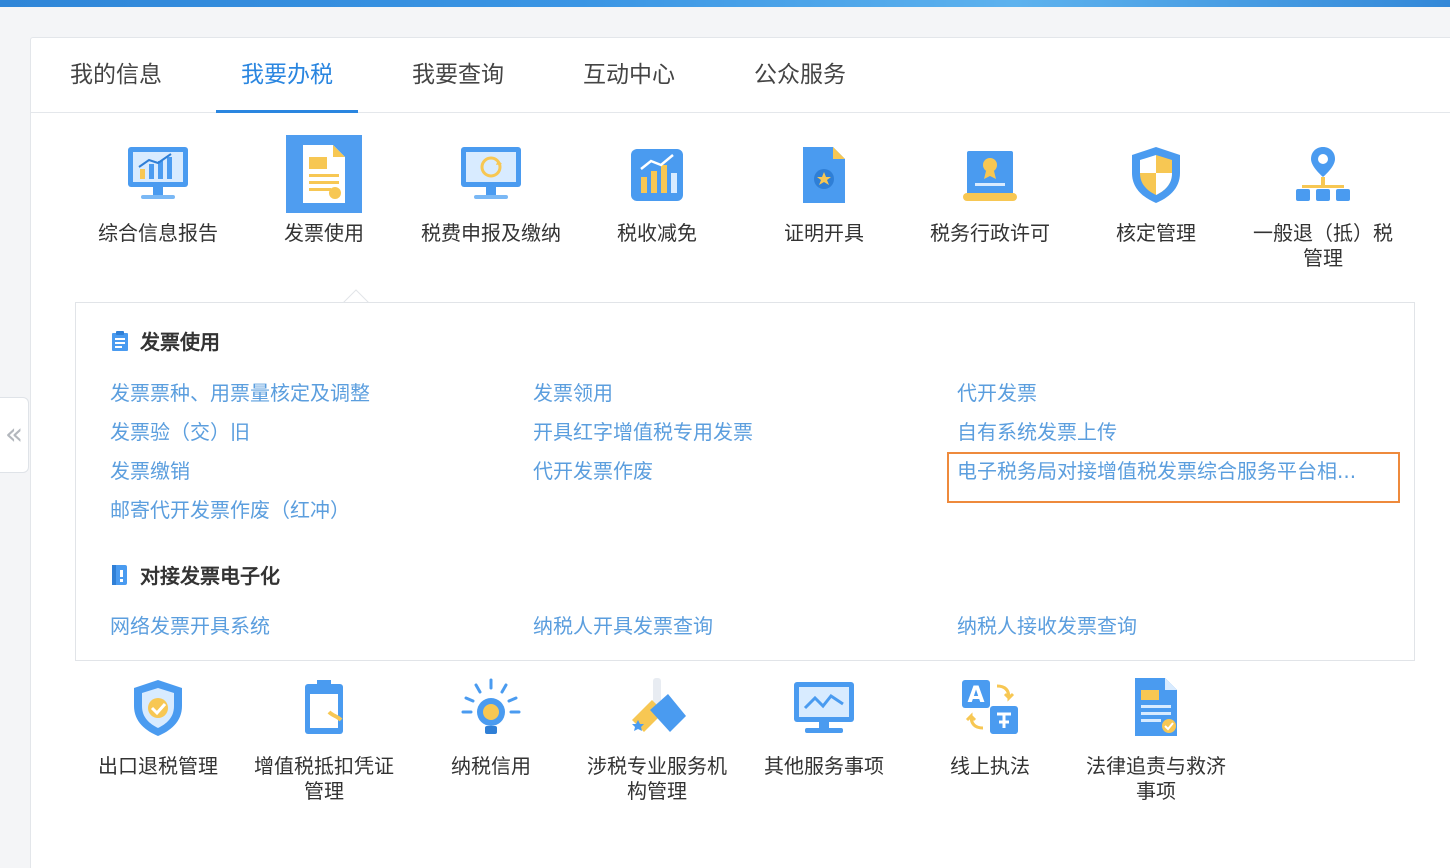 The height and width of the screenshot is (868, 1450). I want to click on service-label: 税务行政许可, so click(990, 233).